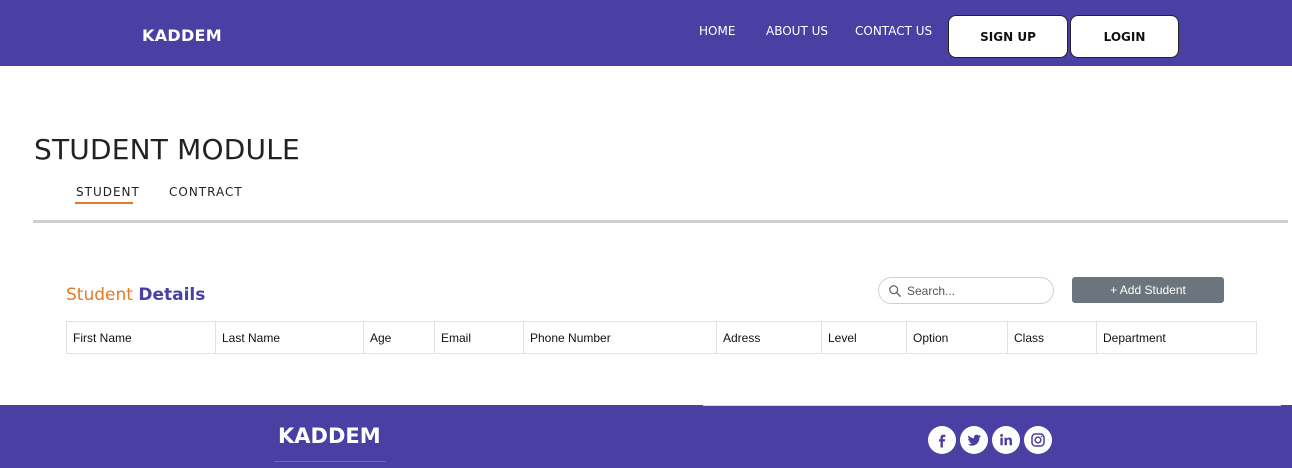 The width and height of the screenshot is (1292, 468). Describe the element at coordinates (167, 149) in the screenshot. I see `page-title: STUDENT MODULE` at that location.